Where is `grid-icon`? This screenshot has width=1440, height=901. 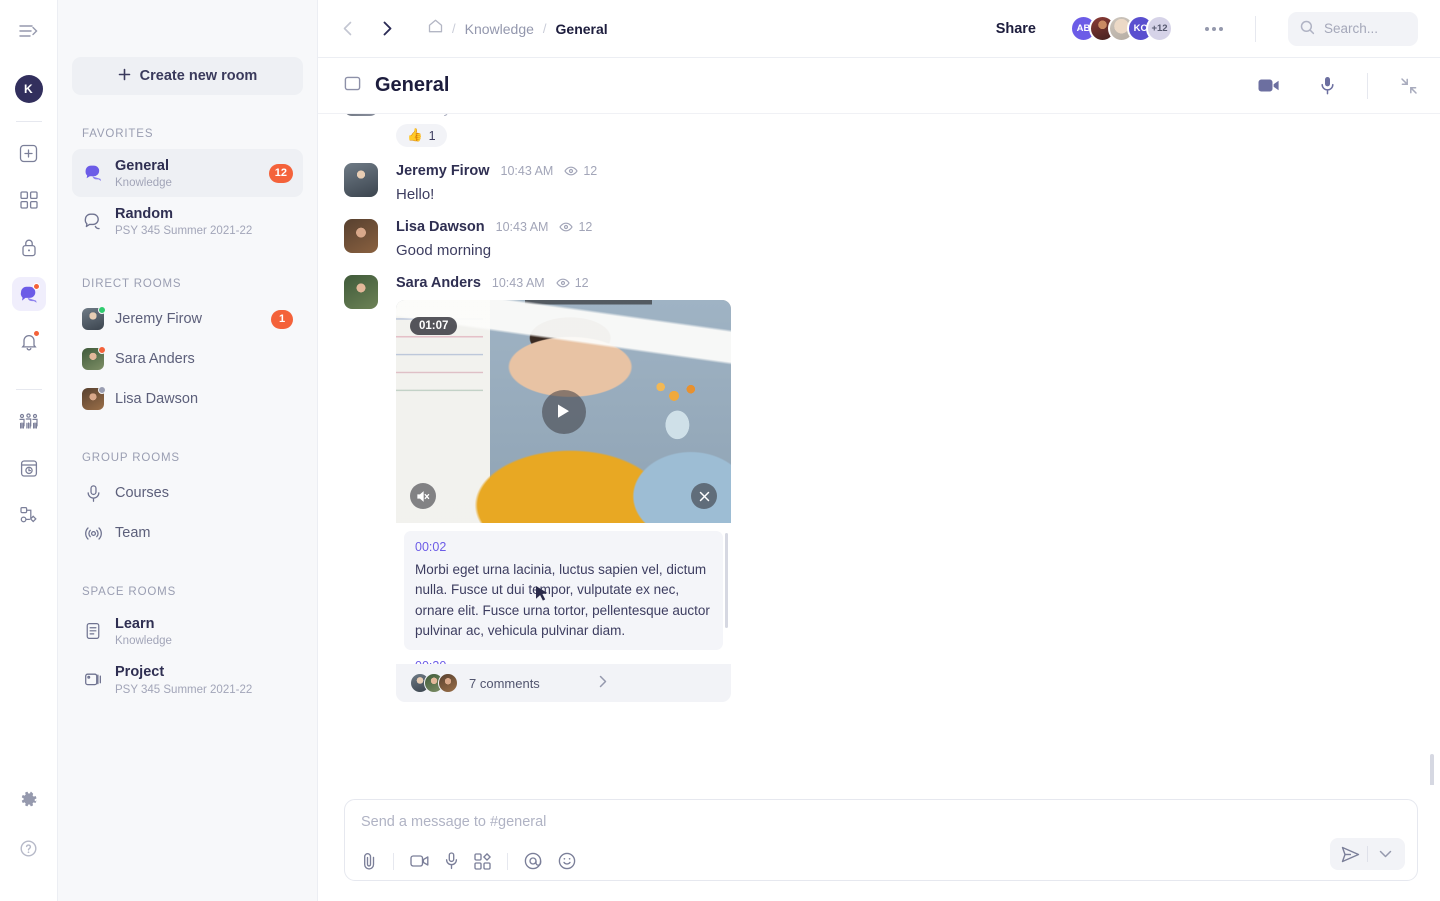 grid-icon is located at coordinates (29, 200).